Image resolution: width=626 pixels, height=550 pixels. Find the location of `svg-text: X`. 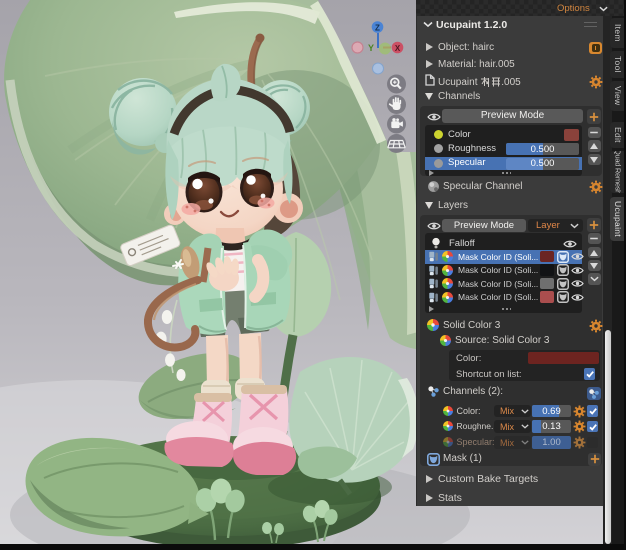

svg-text: X is located at coordinates (398, 48).